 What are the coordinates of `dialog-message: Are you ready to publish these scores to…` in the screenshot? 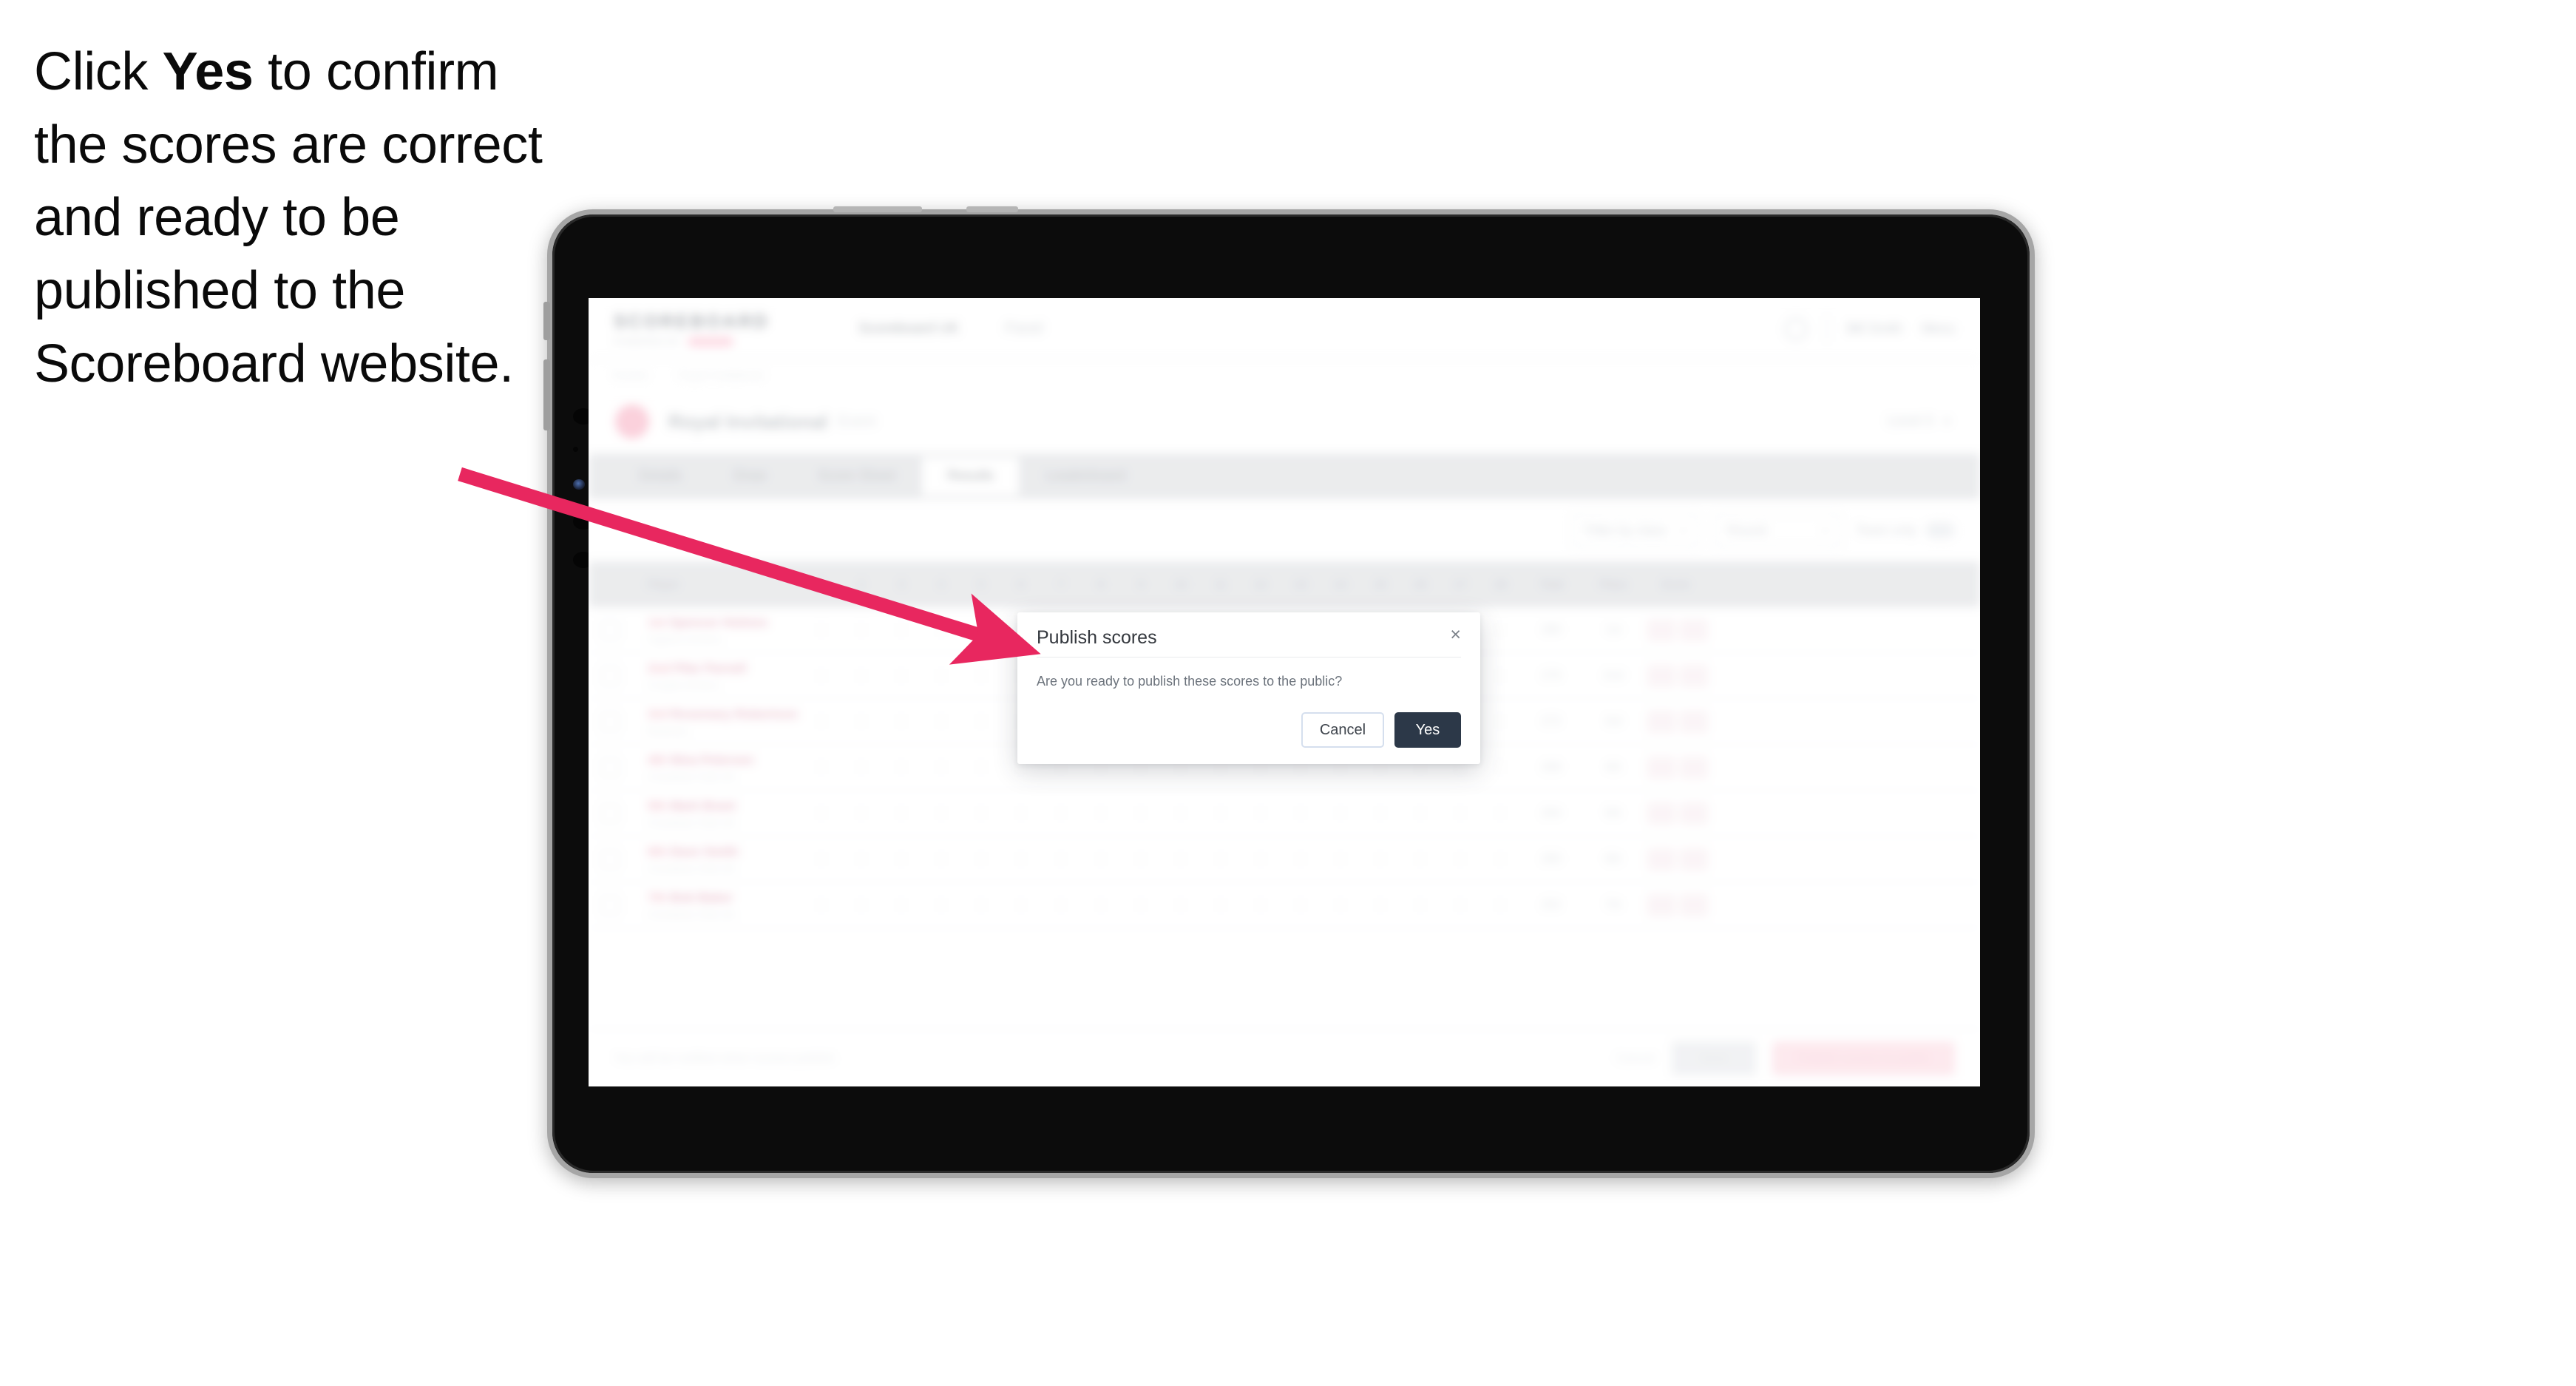 It's located at (1190, 681).